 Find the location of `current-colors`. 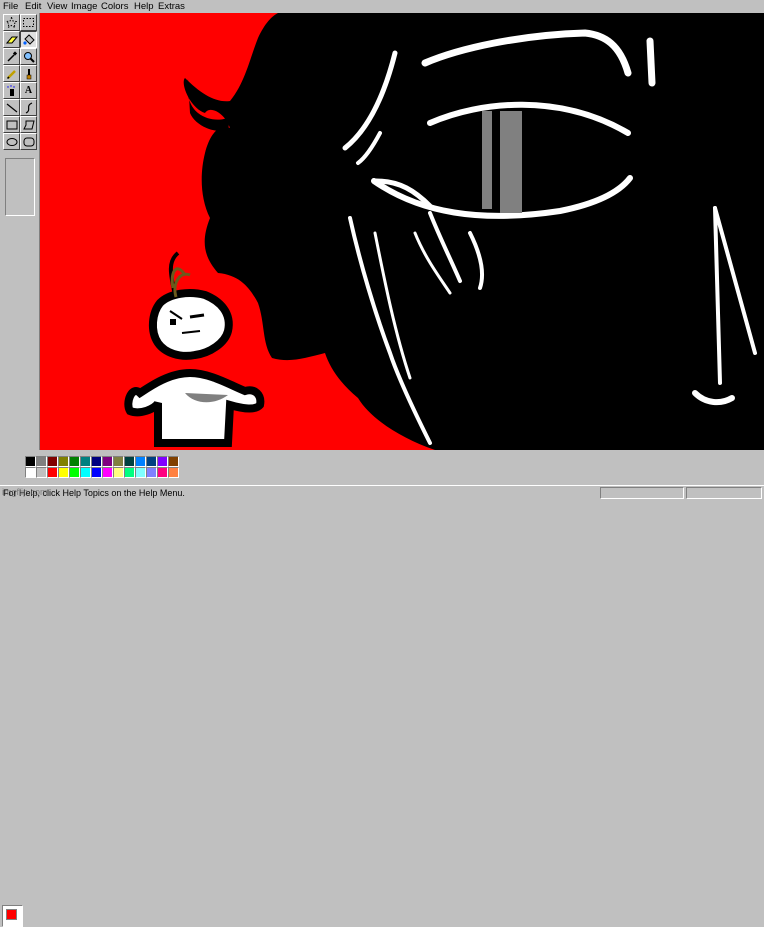

current-colors is located at coordinates (12, 916).